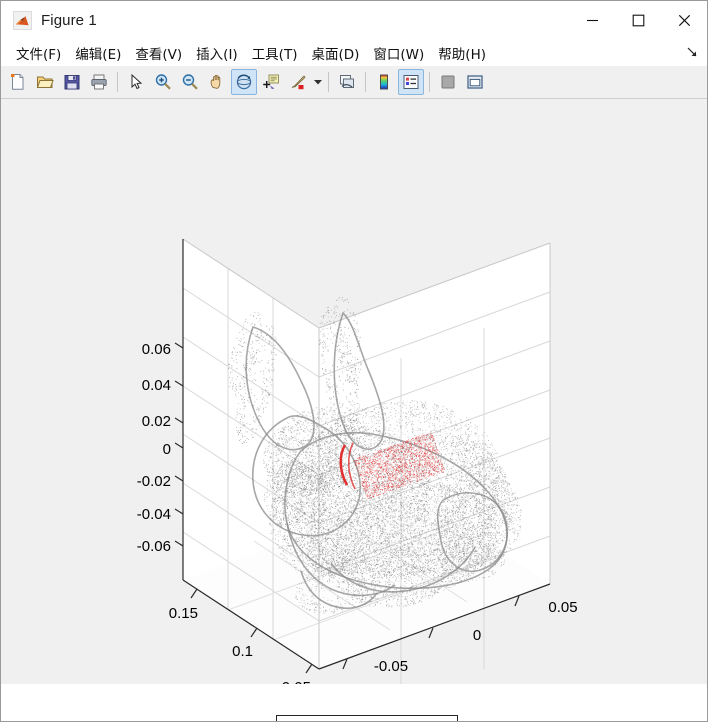  Describe the element at coordinates (183, 613) in the screenshot. I see `x-tick-label: 0.15` at that location.